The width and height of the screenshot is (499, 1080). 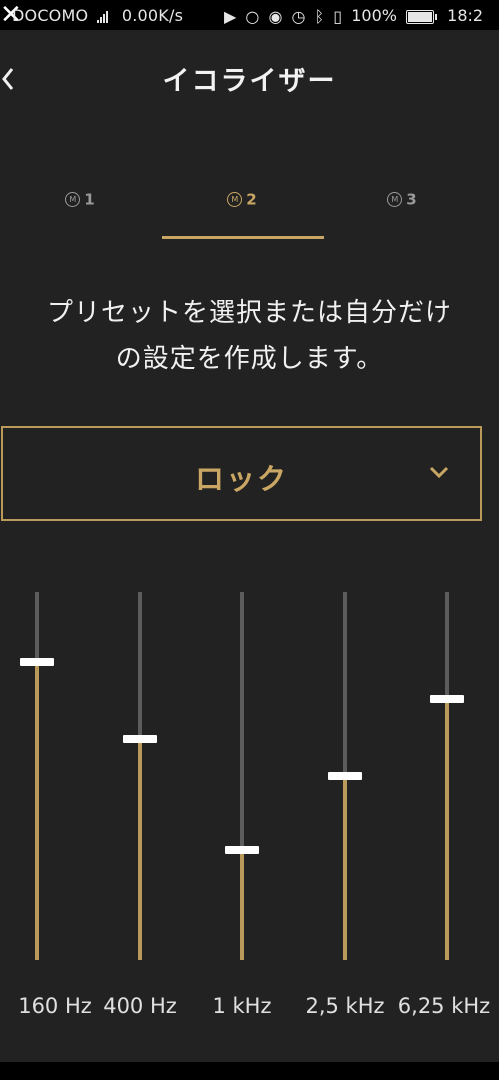 What do you see at coordinates (243, 237) in the screenshot?
I see `active-tab-indicator` at bounding box center [243, 237].